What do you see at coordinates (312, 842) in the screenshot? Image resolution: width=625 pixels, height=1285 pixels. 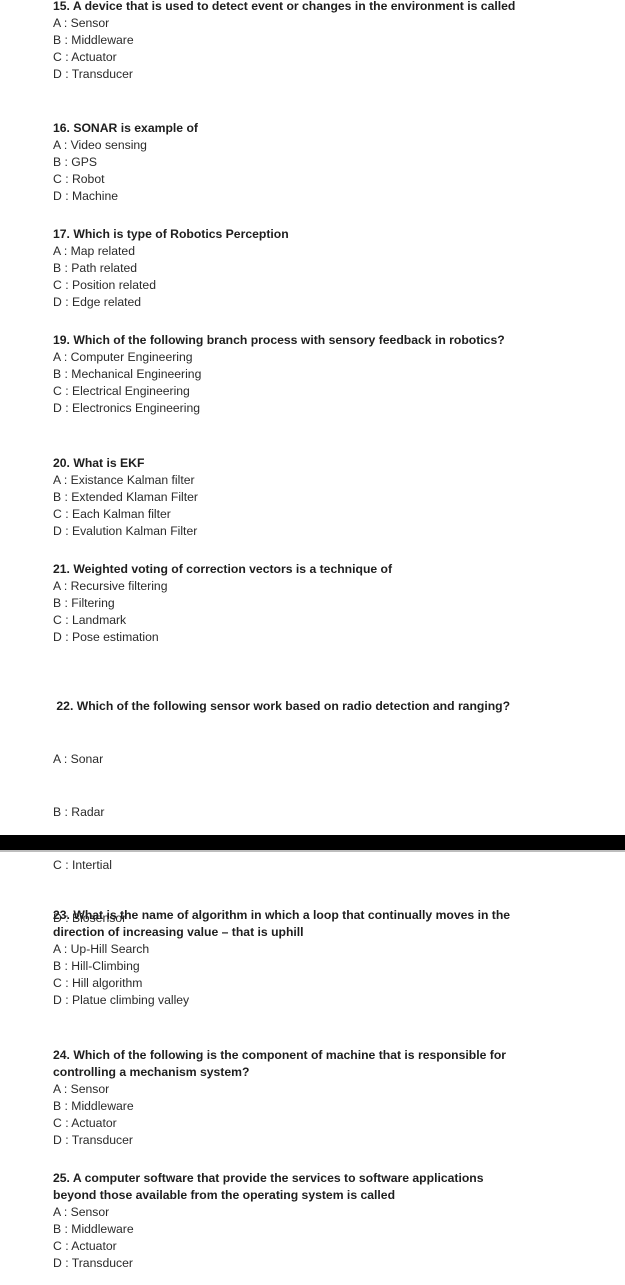 I see `page-separator-bar` at bounding box center [312, 842].